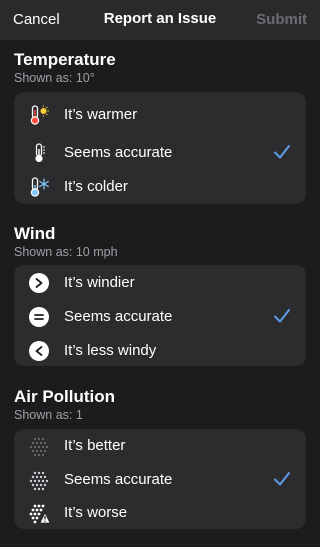 The width and height of the screenshot is (320, 547). What do you see at coordinates (96, 186) in the screenshot?
I see `option-label: It’s colder` at bounding box center [96, 186].